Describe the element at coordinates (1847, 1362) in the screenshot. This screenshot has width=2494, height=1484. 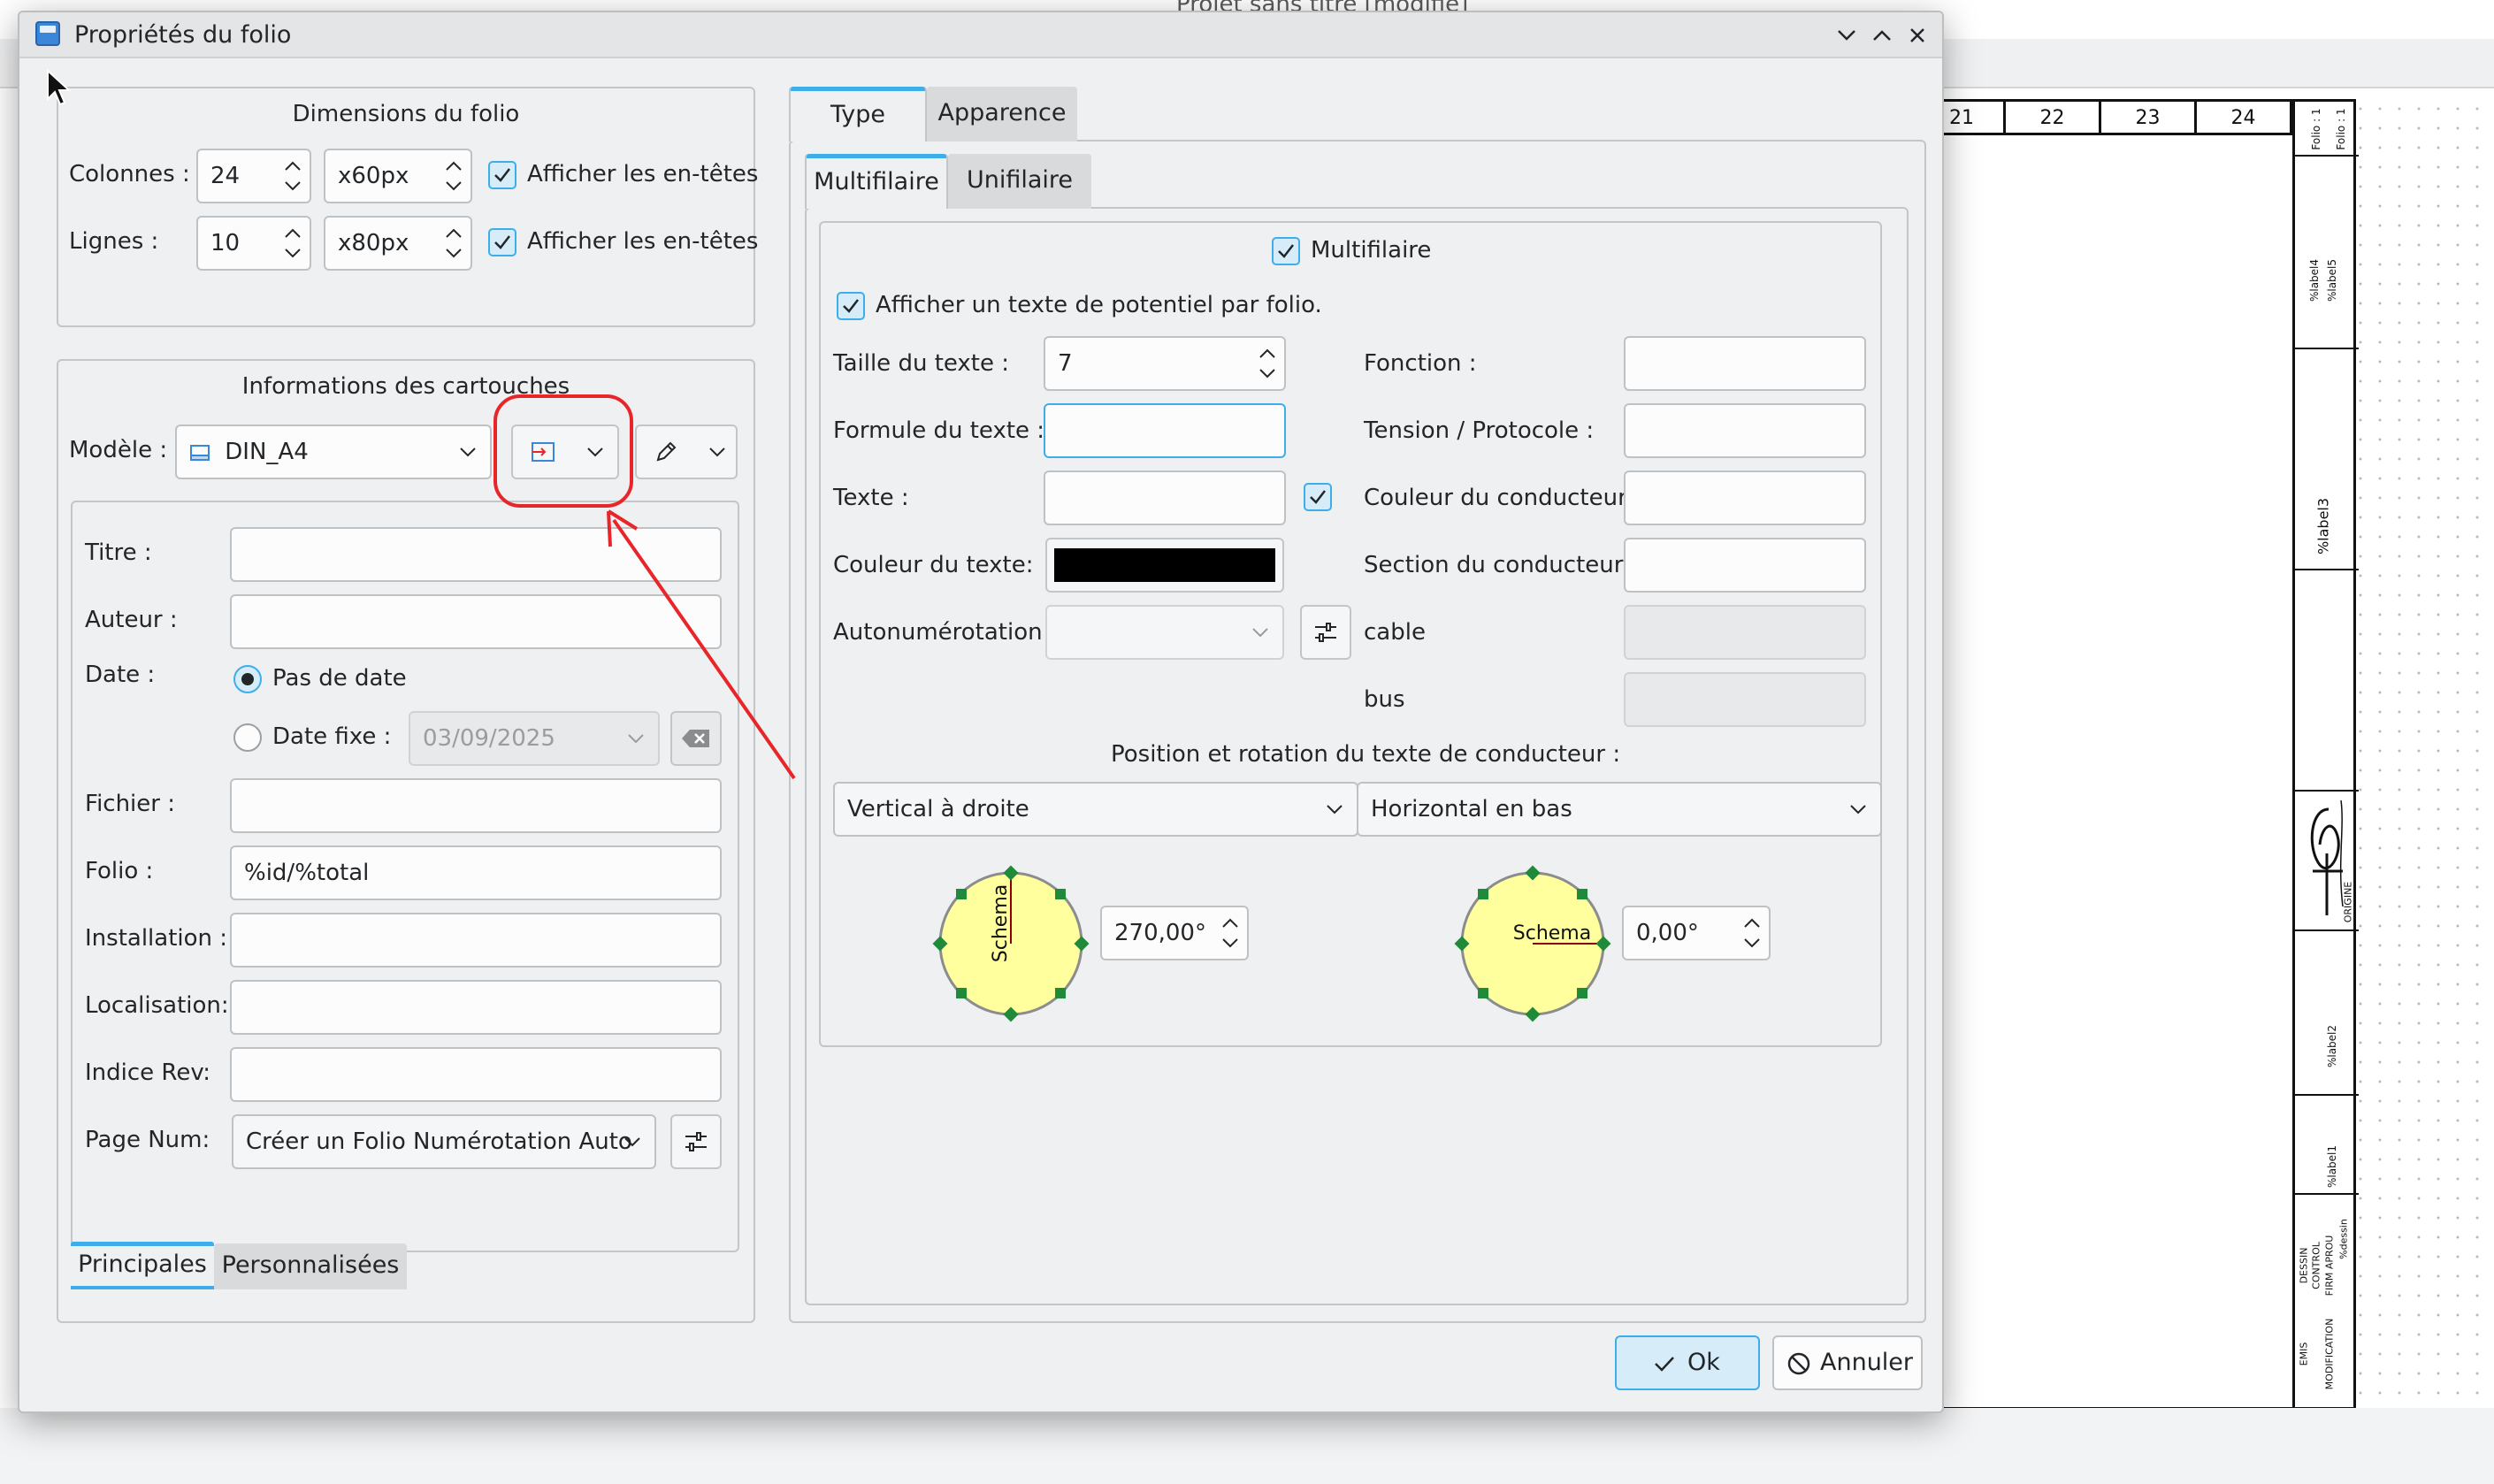
I see `cancel-button: Annuler` at that location.